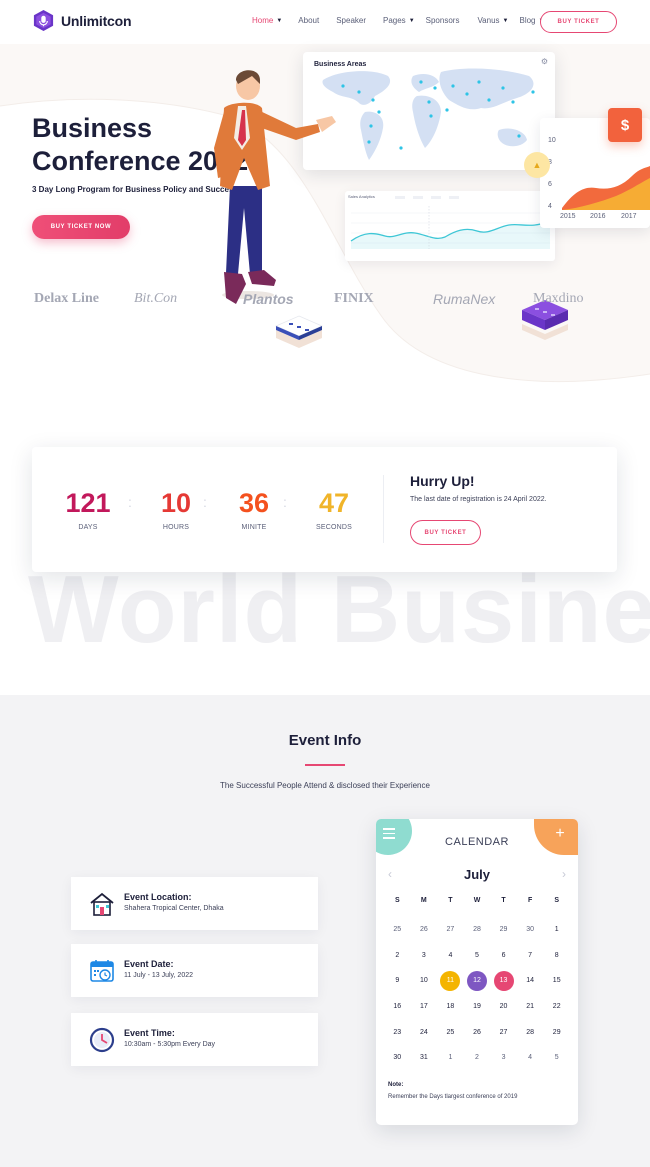 Image resolution: width=650 pixels, height=1167 pixels. I want to click on brand-name: Unlimitcon, so click(96, 20).